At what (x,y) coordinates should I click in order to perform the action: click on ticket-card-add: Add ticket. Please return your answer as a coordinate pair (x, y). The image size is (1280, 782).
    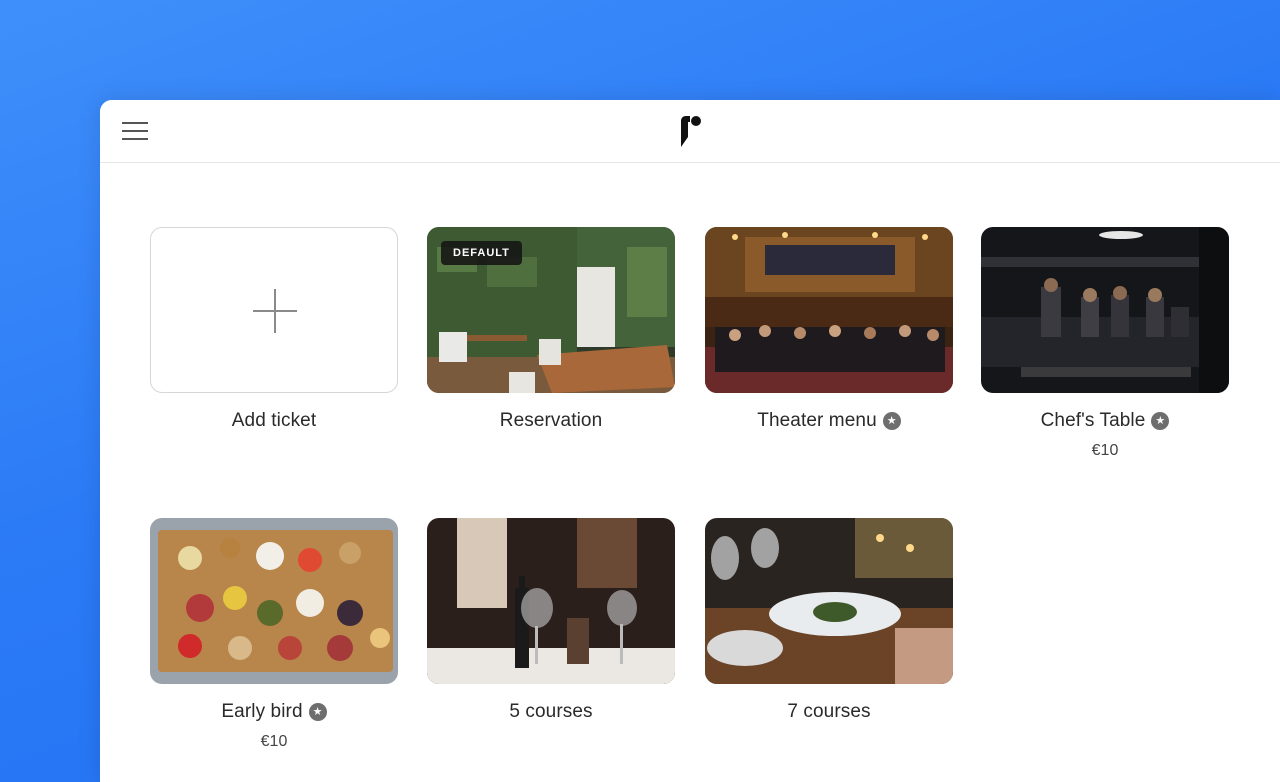
    Looking at the image, I should click on (274, 329).